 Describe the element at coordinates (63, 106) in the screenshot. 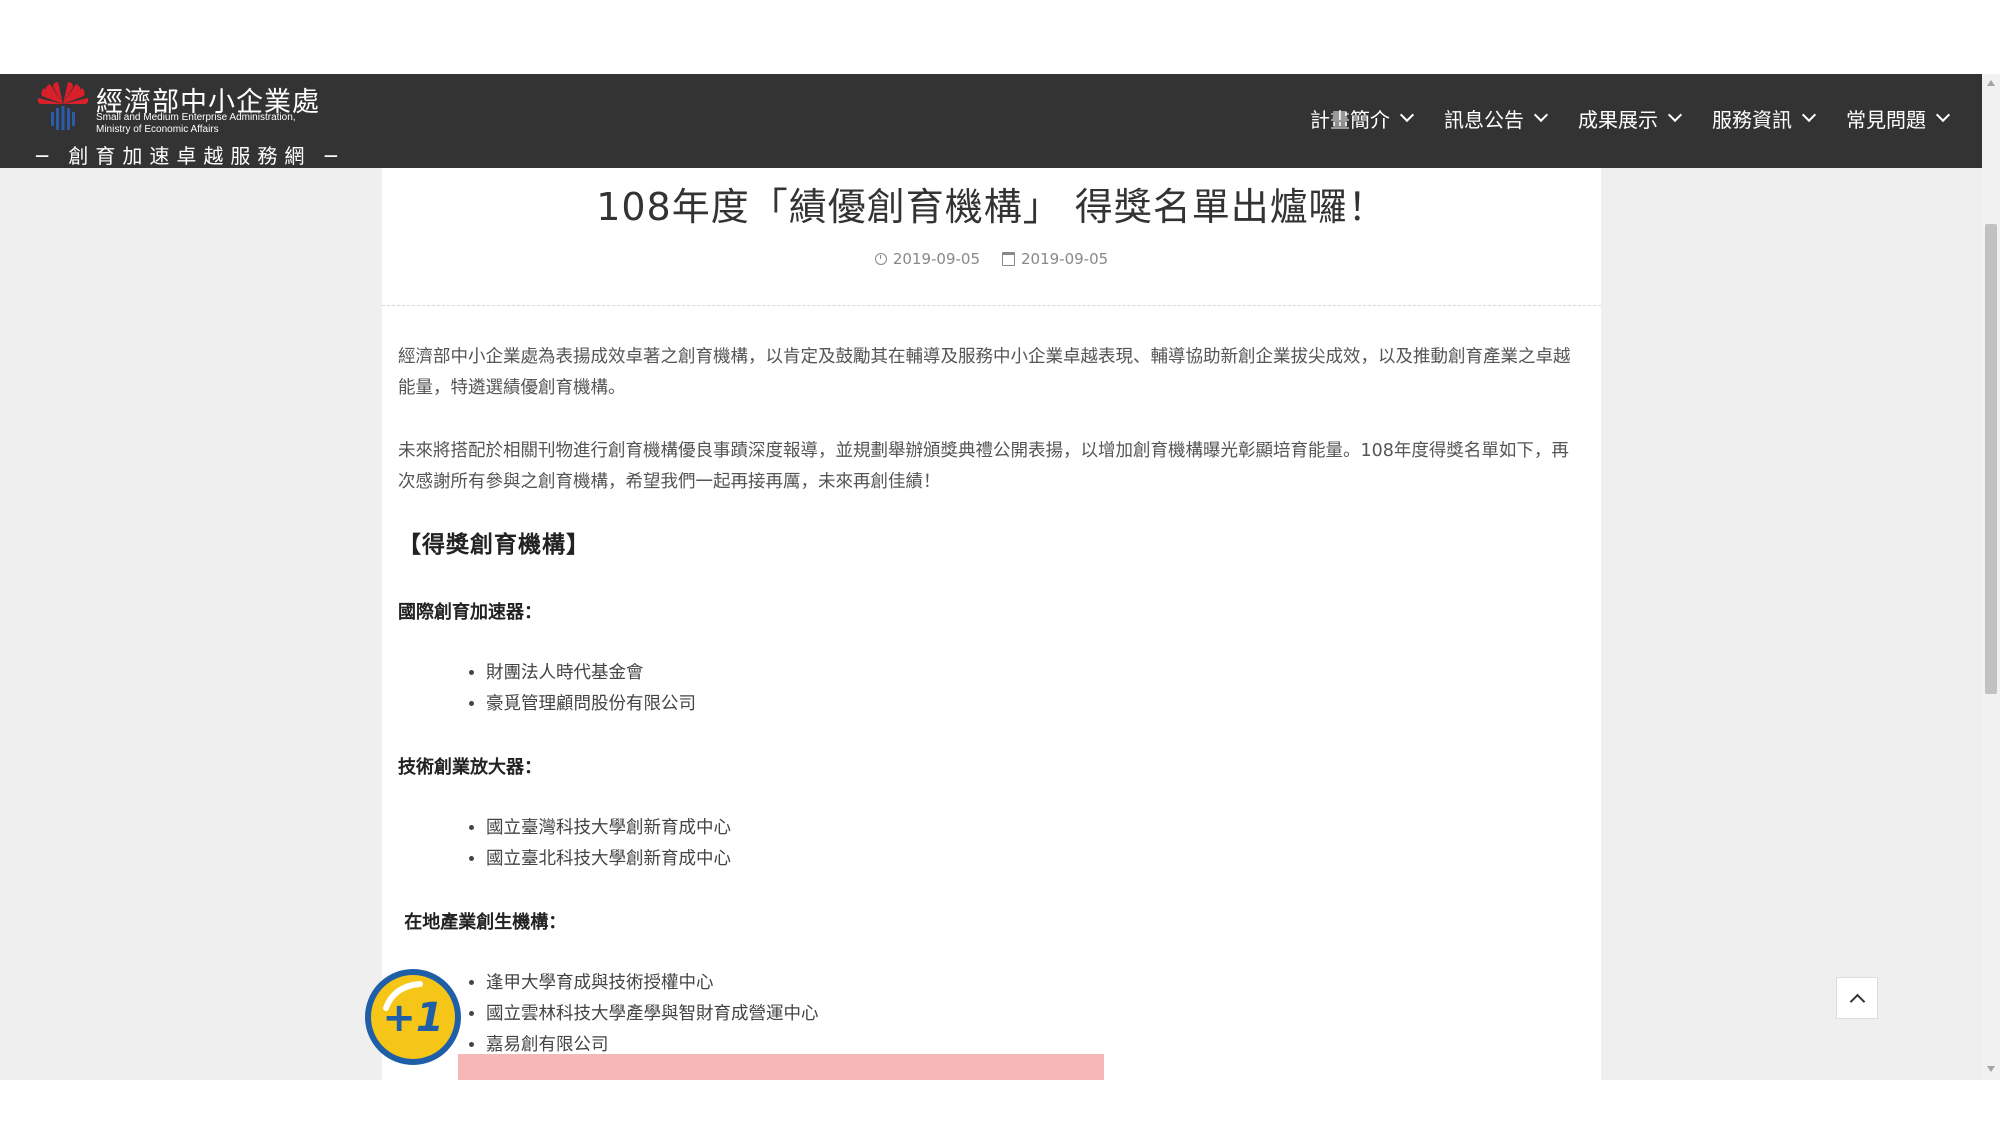

I see `moea-flower-icon` at that location.